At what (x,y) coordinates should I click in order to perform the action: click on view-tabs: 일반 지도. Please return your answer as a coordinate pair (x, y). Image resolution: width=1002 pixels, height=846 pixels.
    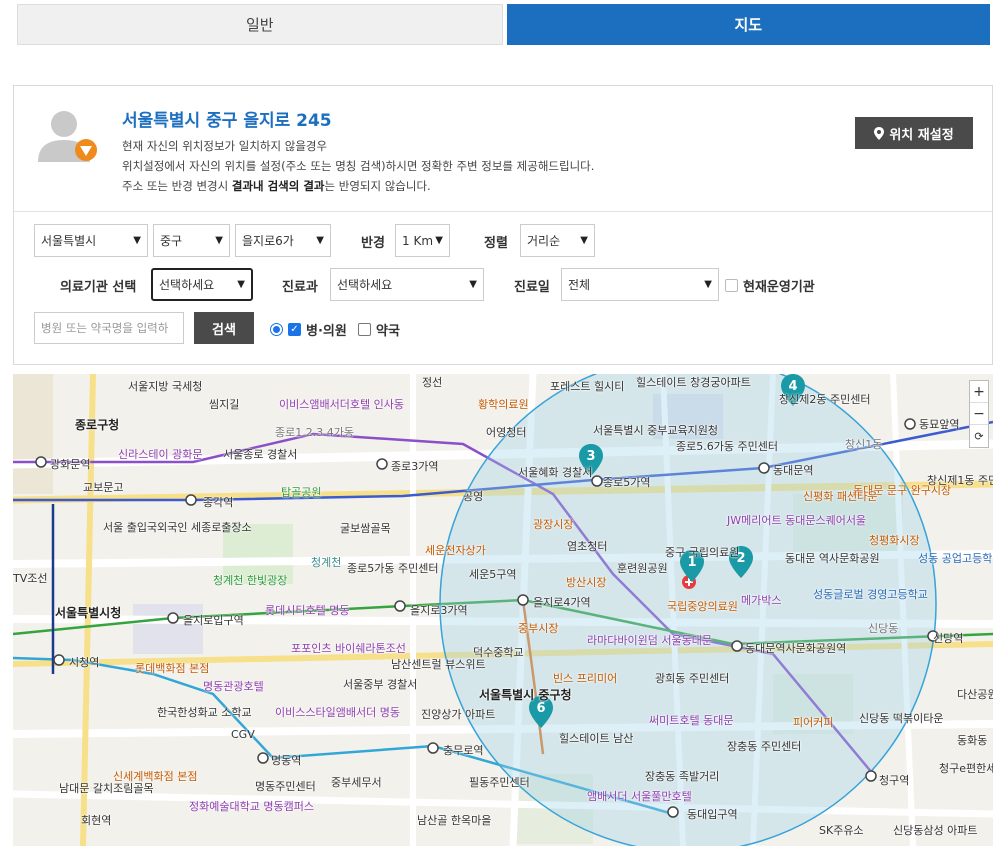
    Looking at the image, I should click on (503, 24).